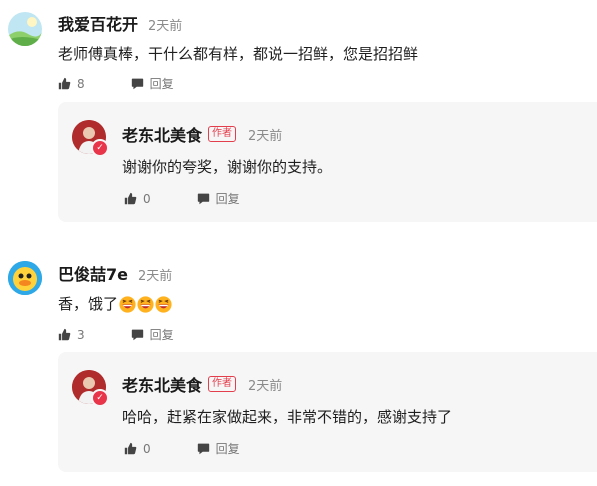 Image resolution: width=597 pixels, height=486 pixels. I want to click on like-button: 3, so click(71, 335).